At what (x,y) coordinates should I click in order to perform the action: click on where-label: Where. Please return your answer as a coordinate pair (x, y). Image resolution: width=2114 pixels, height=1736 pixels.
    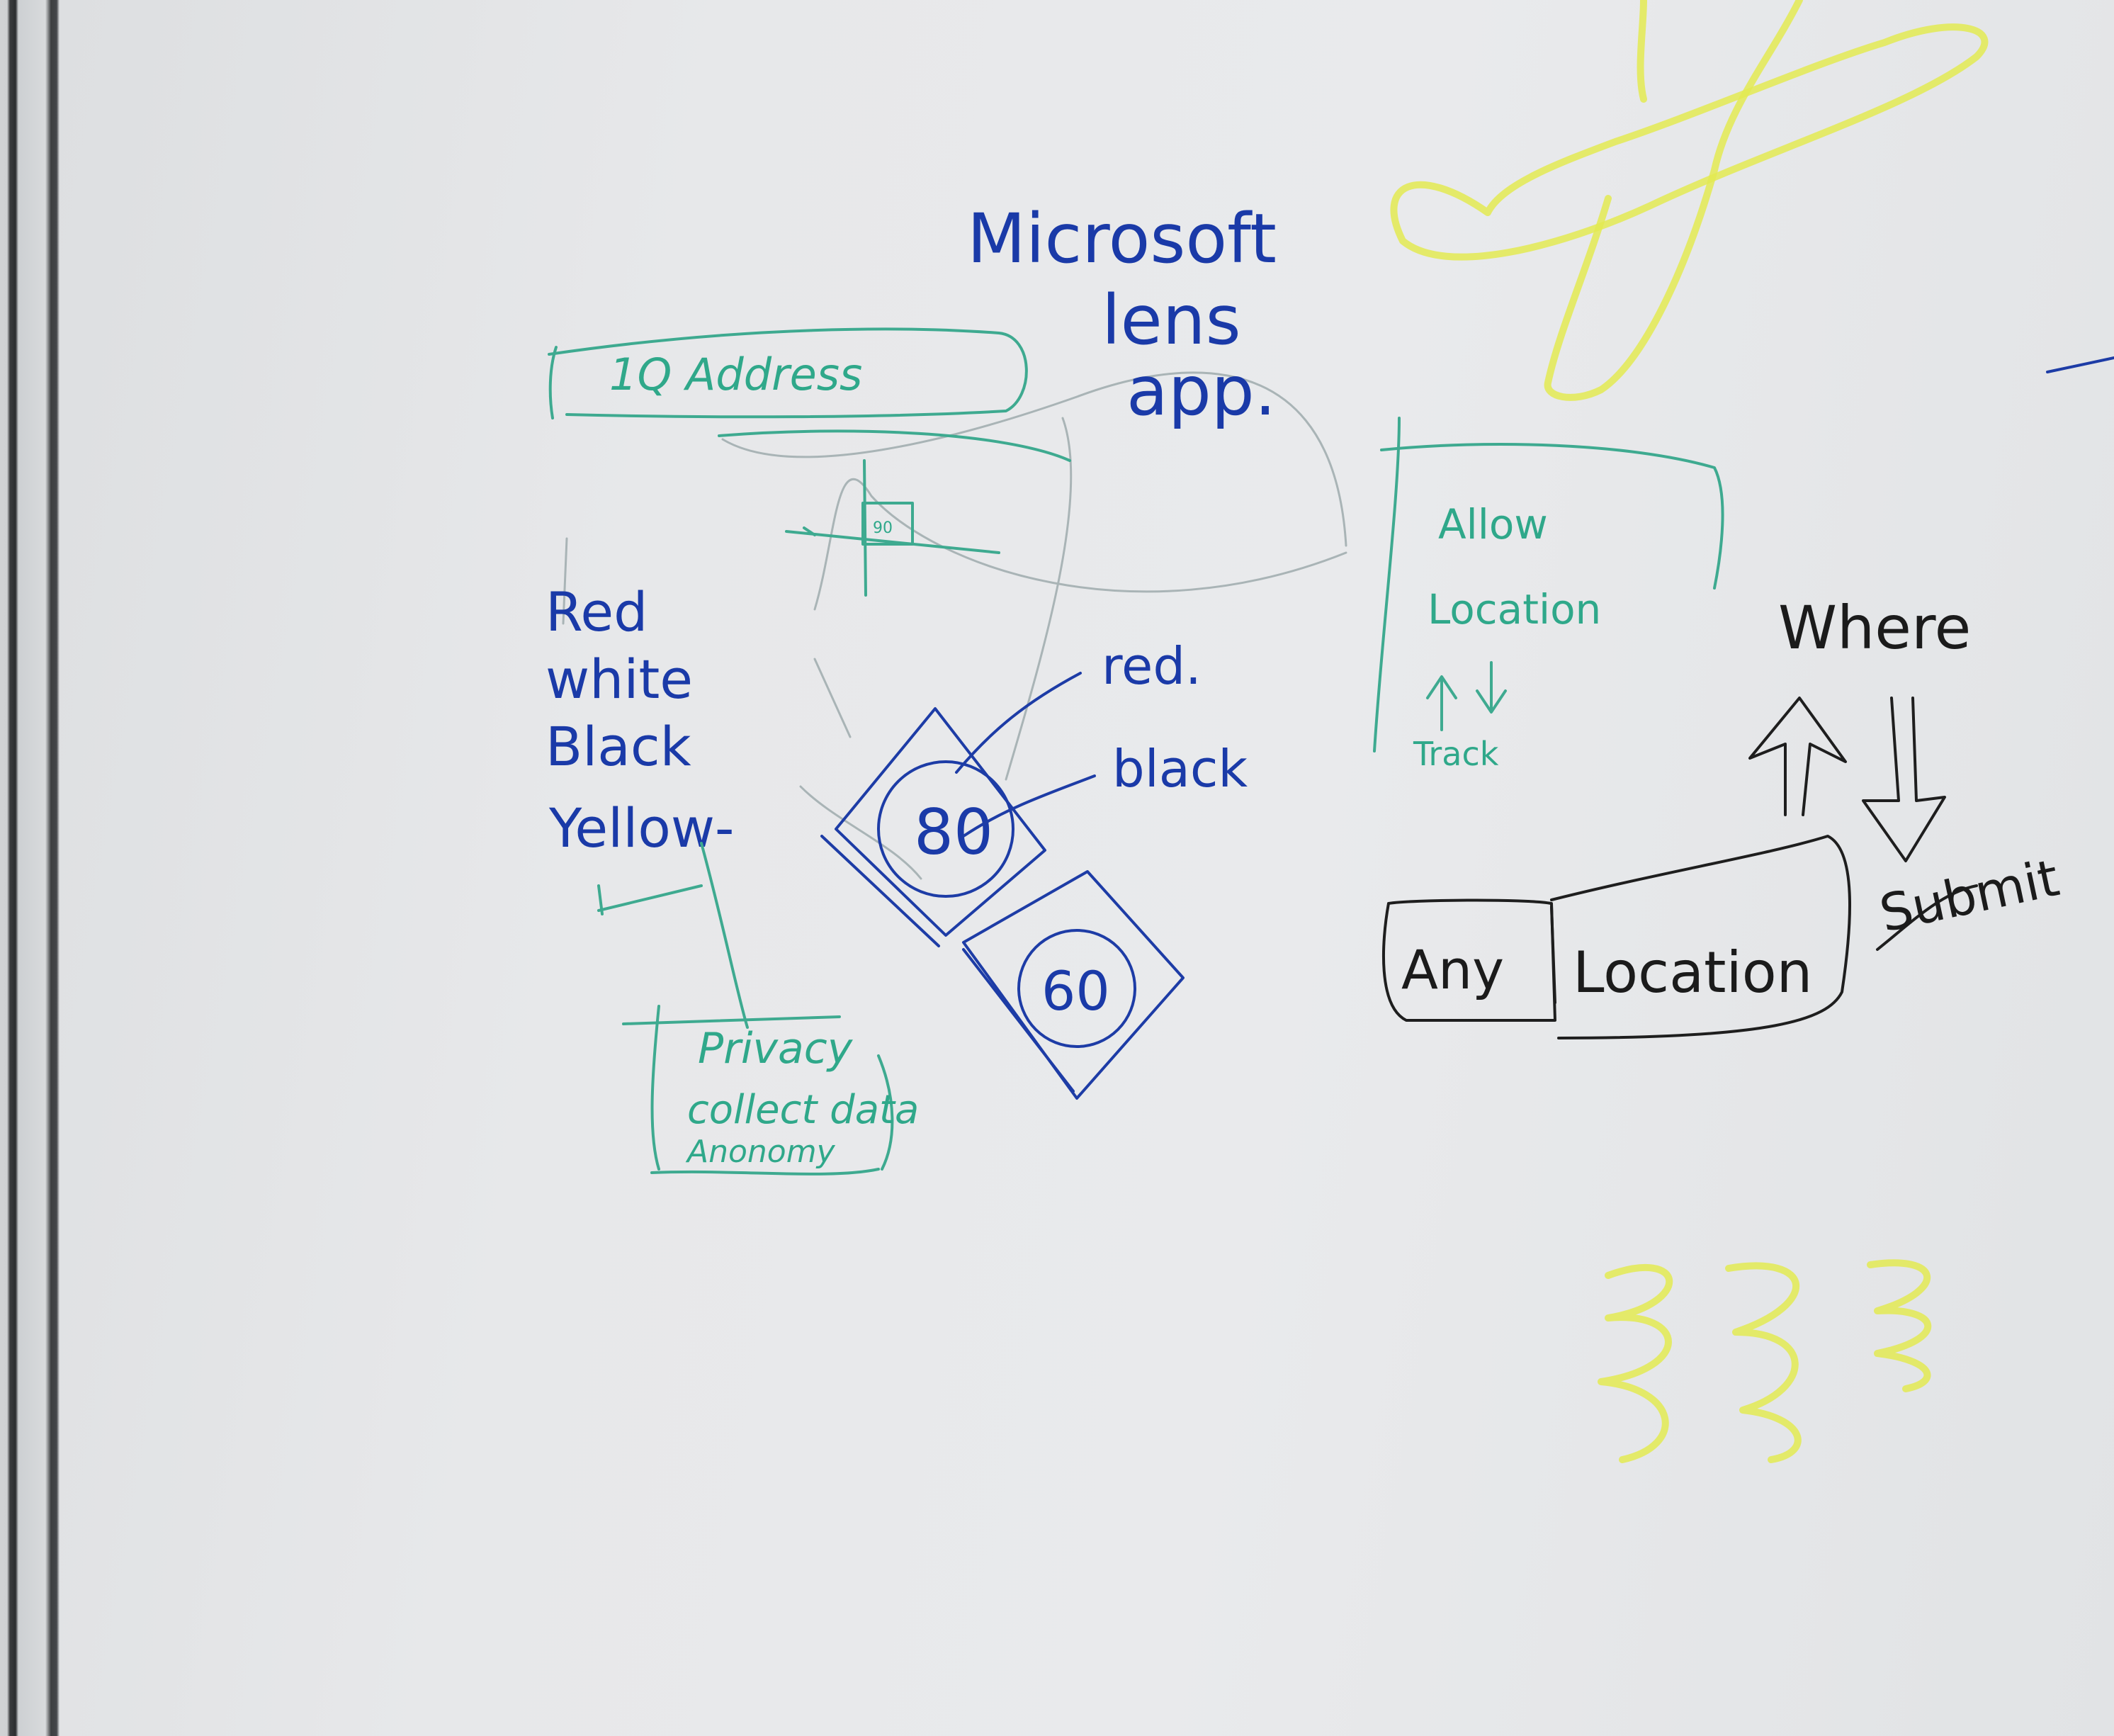
    Looking at the image, I should click on (1875, 628).